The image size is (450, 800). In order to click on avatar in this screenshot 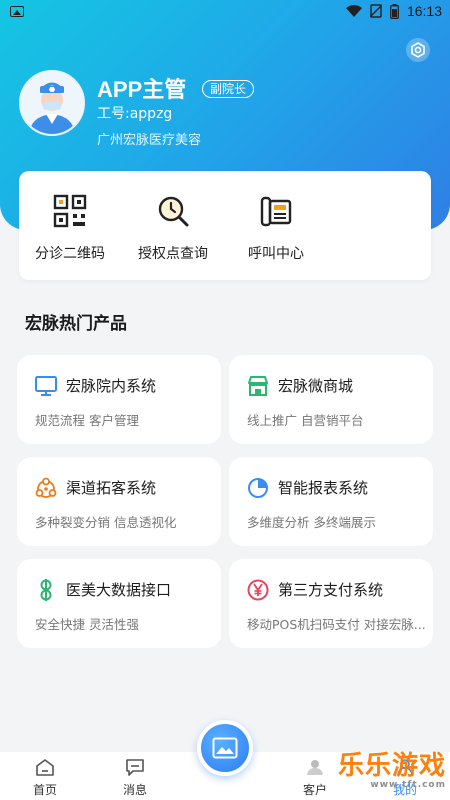, I will do `click(52, 103)`.